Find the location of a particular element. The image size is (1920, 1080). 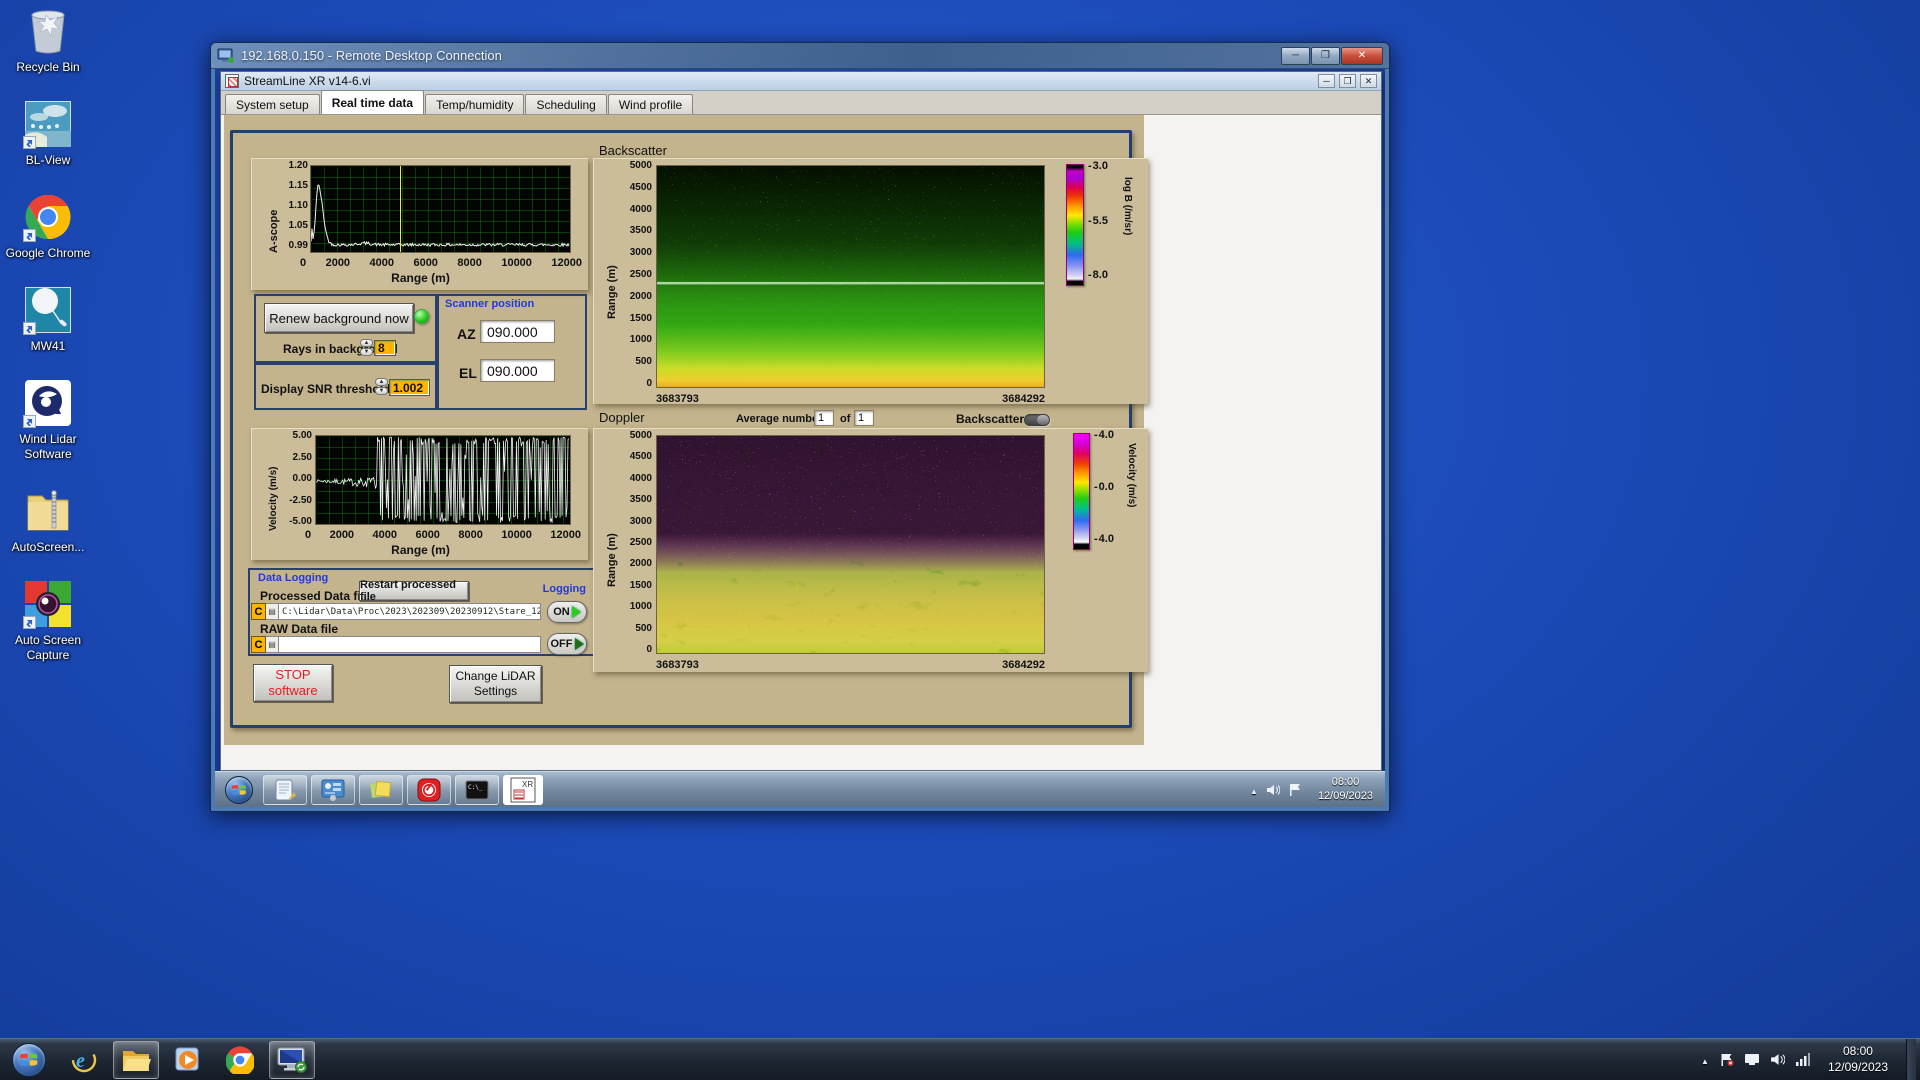

backscatter-colorbar-title: log B (/m/sr) is located at coordinates (1127, 206).